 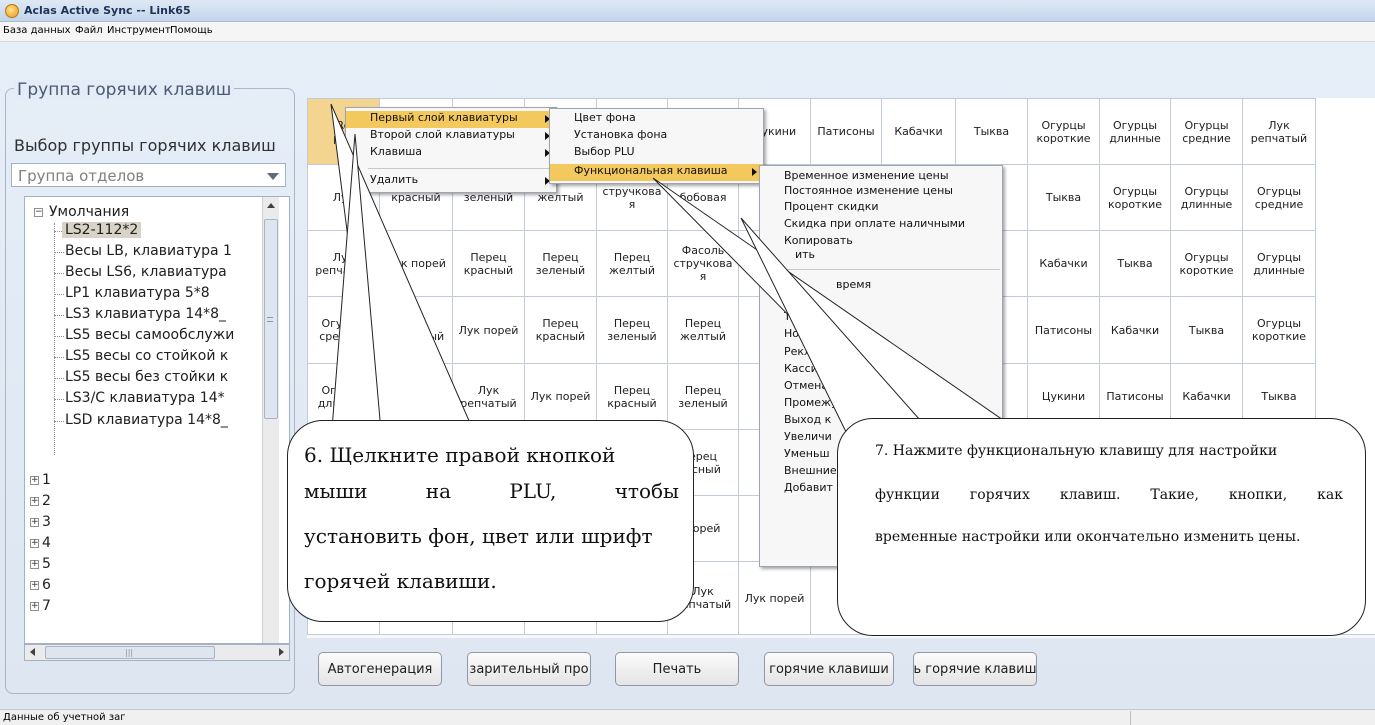 What do you see at coordinates (336, 491) in the screenshot?
I see `callout-6-word: мыши` at bounding box center [336, 491].